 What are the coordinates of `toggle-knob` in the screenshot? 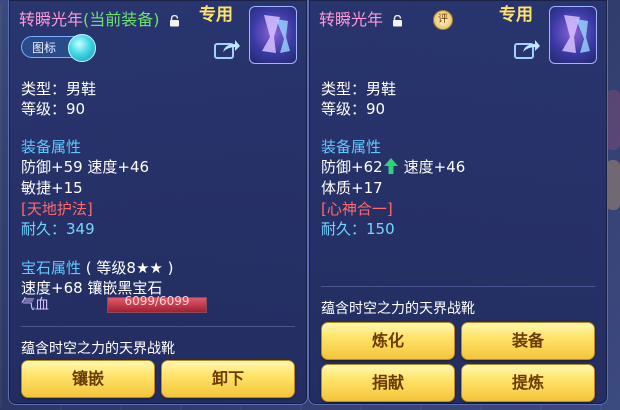 It's located at (82, 48).